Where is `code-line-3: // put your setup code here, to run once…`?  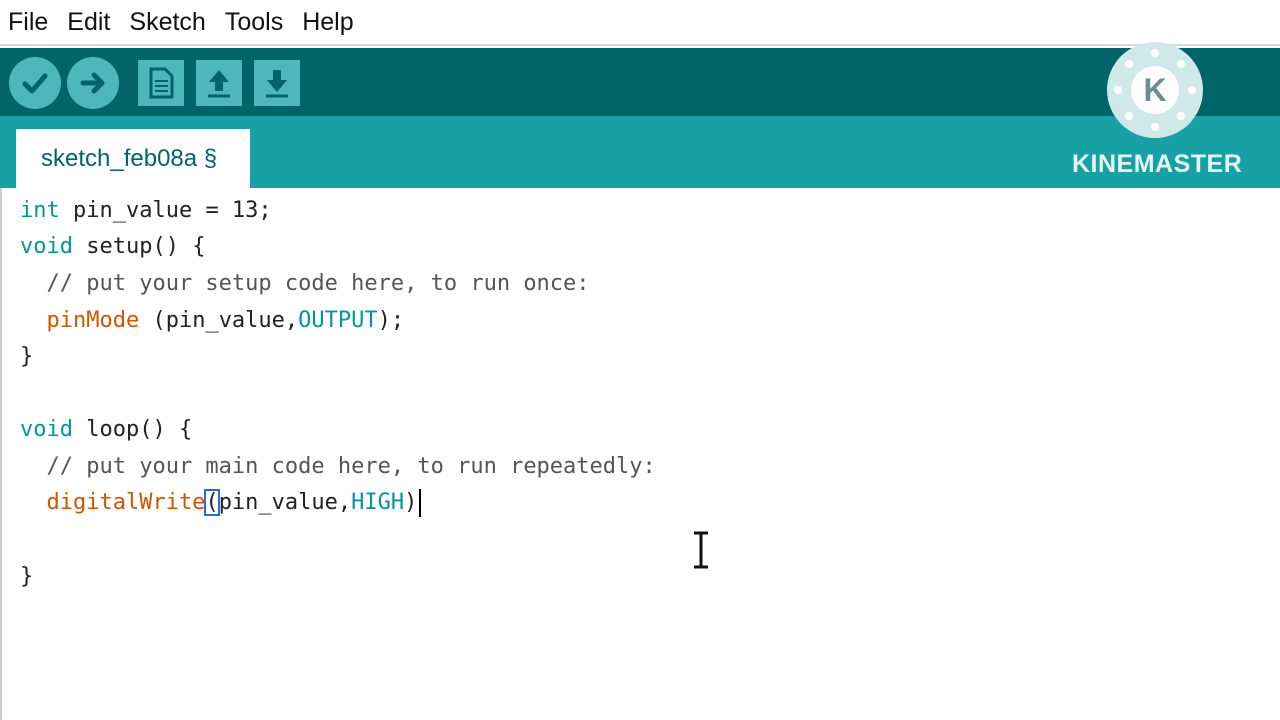
code-line-3: // put your setup code here, to run once… is located at coordinates (305, 283).